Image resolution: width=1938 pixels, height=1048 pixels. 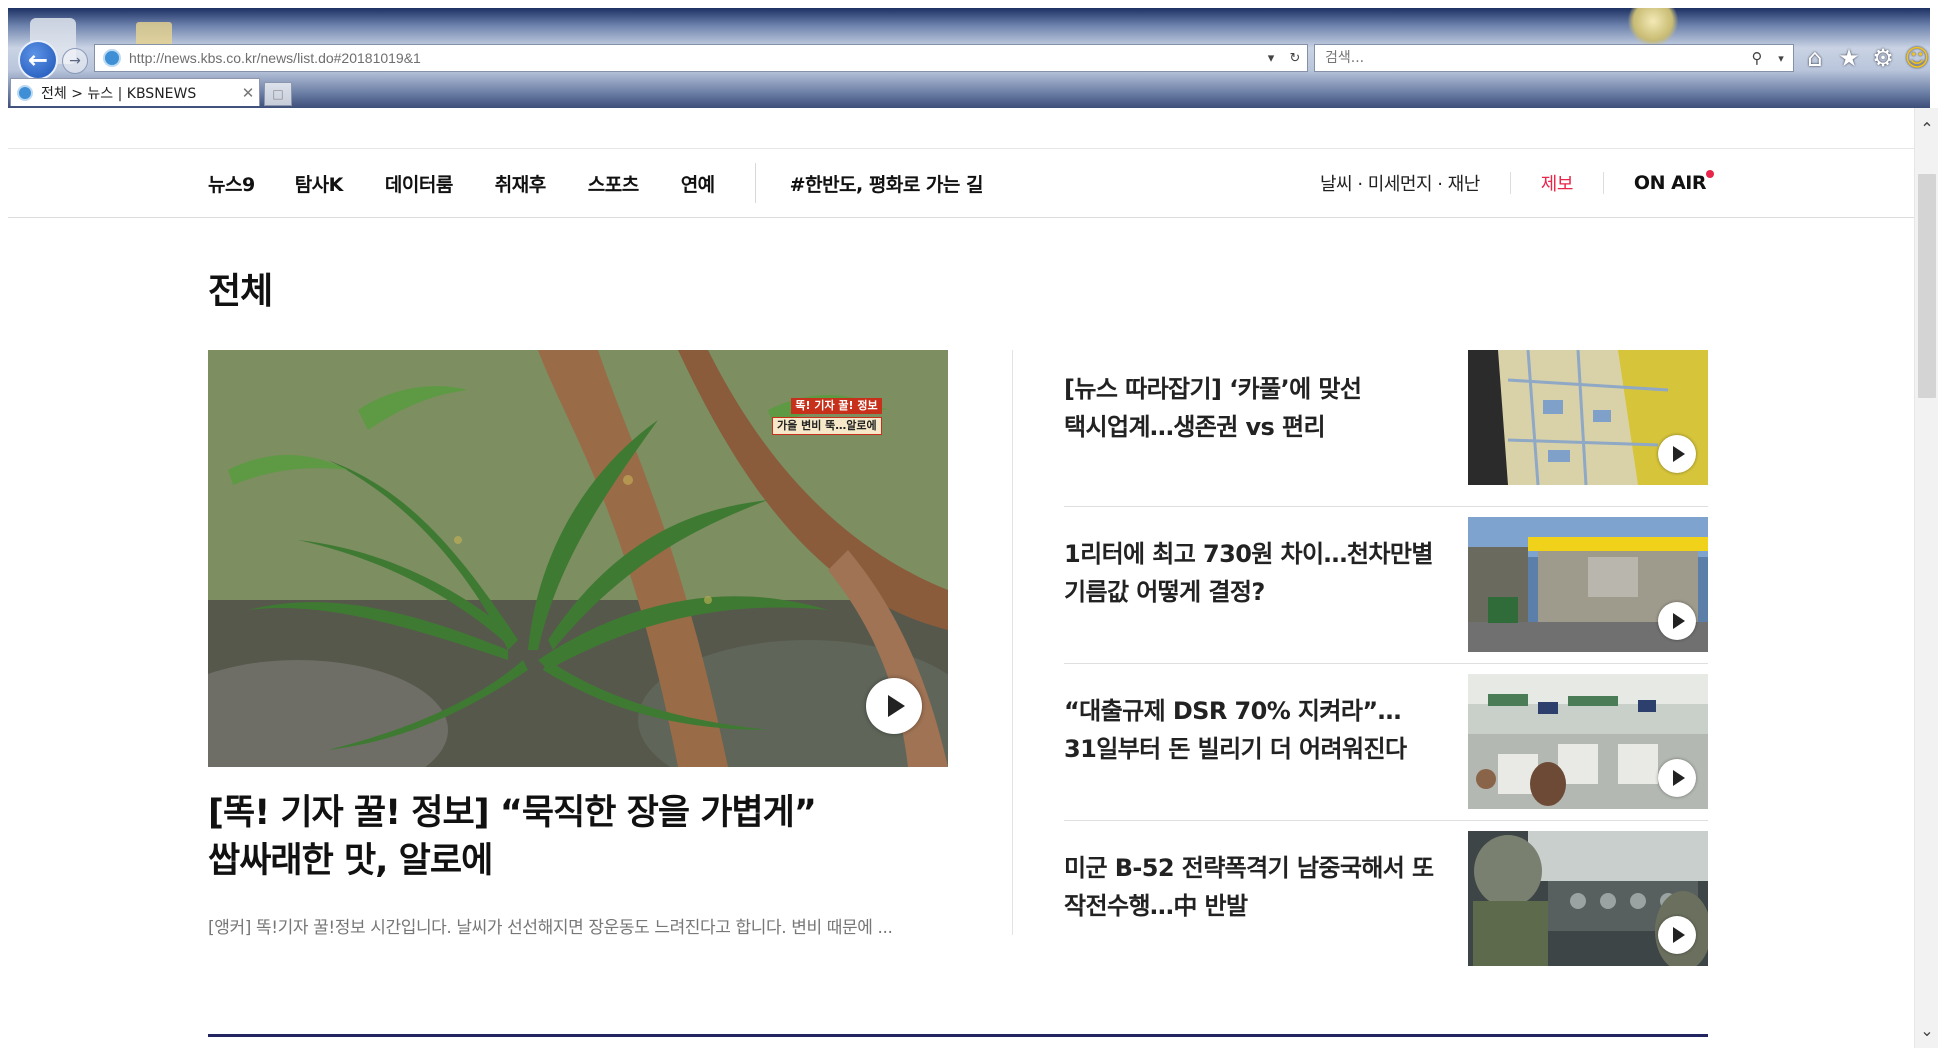 I want to click on article-title: 1리터에 최고 730원 차이…천차만별 기름값 어떻게 결정?, so click(x=1259, y=573).